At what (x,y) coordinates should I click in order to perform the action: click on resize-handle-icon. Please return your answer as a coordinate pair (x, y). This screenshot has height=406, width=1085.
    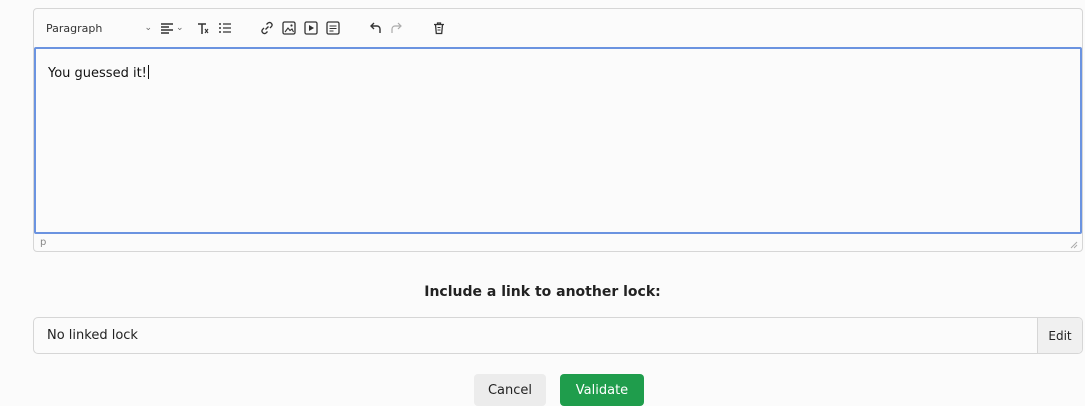
    Looking at the image, I should click on (1074, 245).